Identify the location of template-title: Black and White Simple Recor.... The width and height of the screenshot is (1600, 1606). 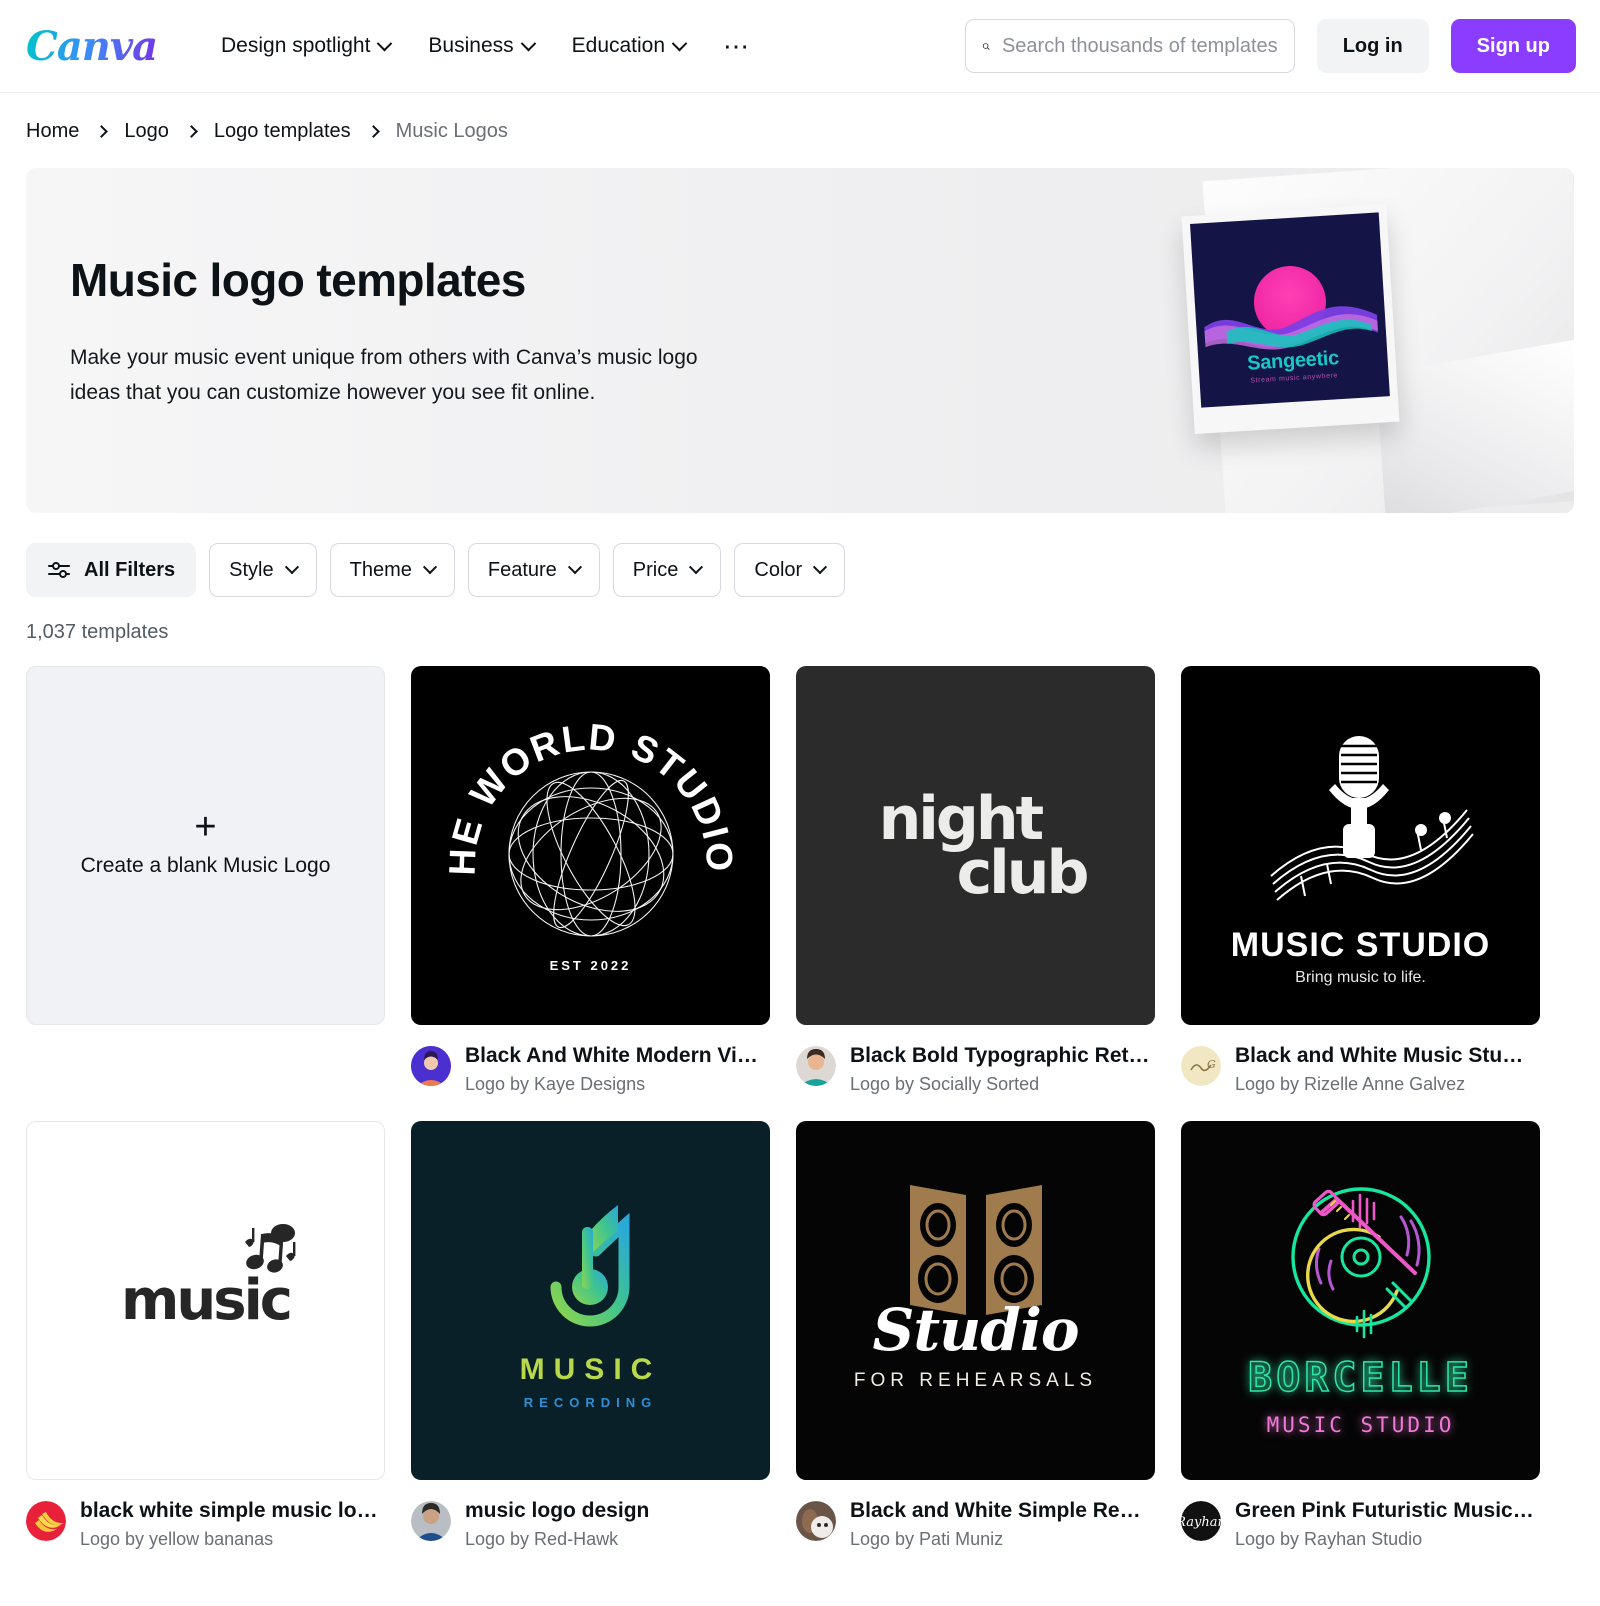
(1000, 1511).